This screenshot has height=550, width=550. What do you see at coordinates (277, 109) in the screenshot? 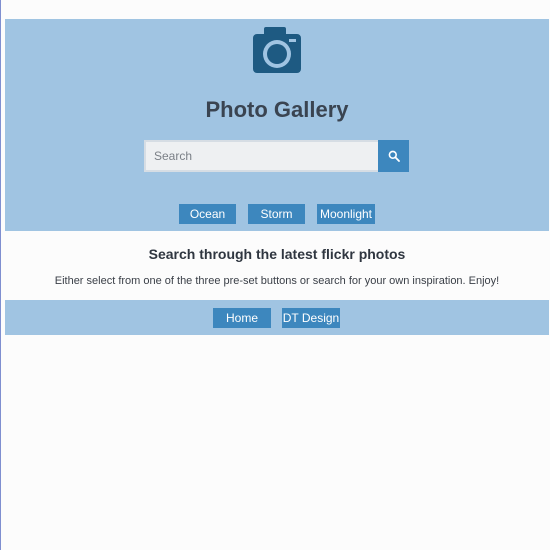
I see `page-title: Photo Gallery` at bounding box center [277, 109].